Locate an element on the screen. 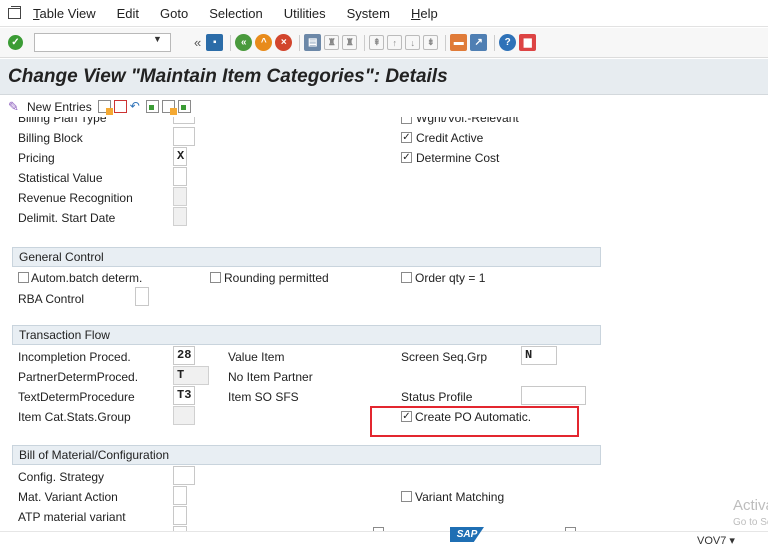  revenue-recognition-field is located at coordinates (180, 196).